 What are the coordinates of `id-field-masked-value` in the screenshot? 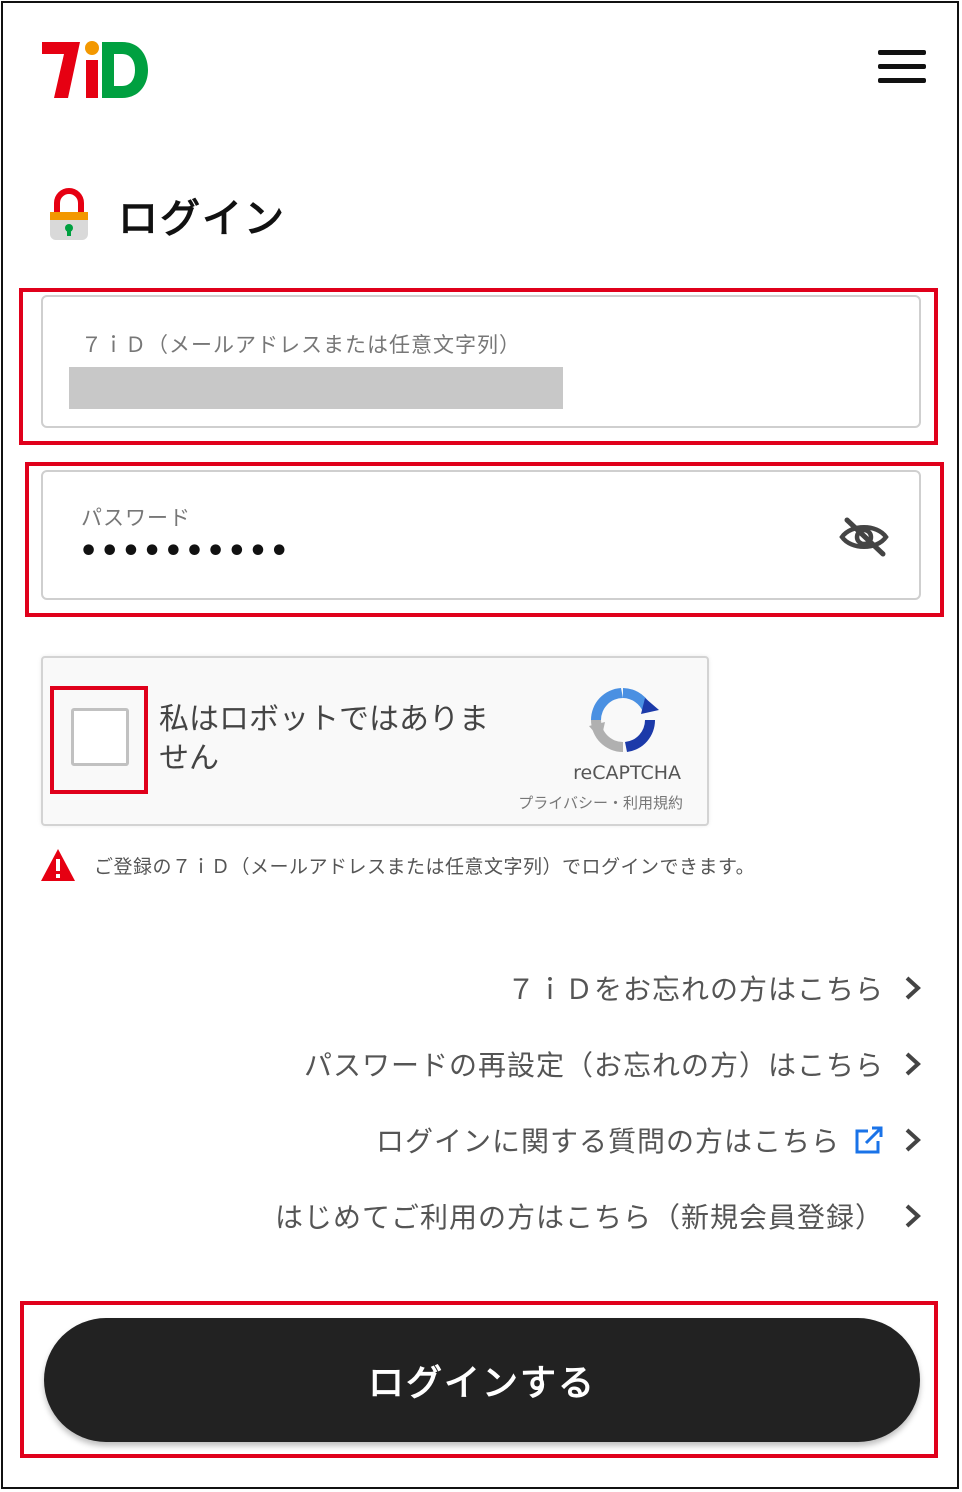 It's located at (316, 388).